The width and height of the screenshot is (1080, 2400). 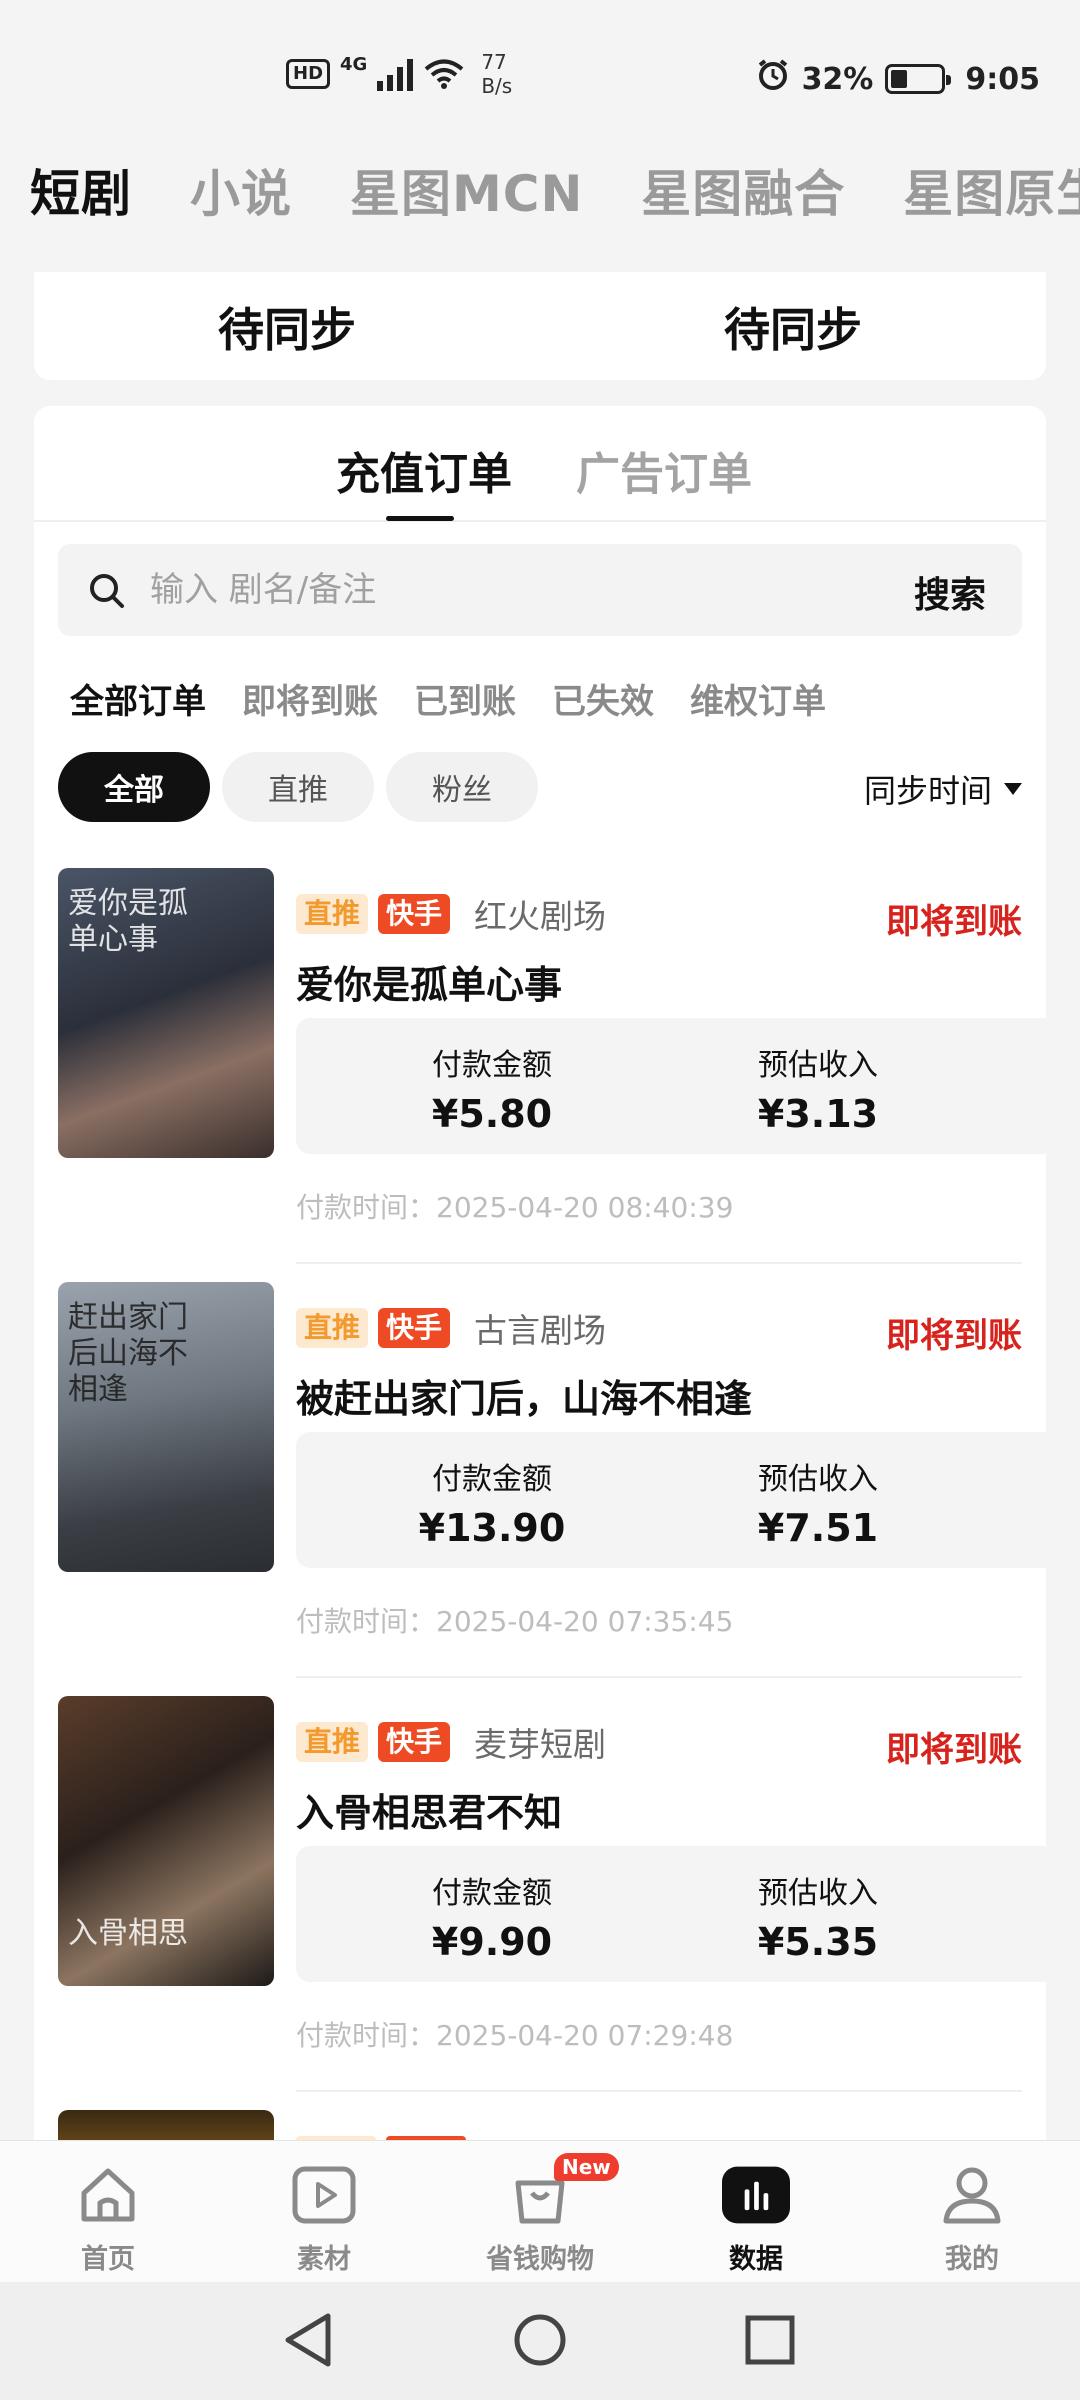 I want to click on poster-title: 入骨相思, so click(x=128, y=1933).